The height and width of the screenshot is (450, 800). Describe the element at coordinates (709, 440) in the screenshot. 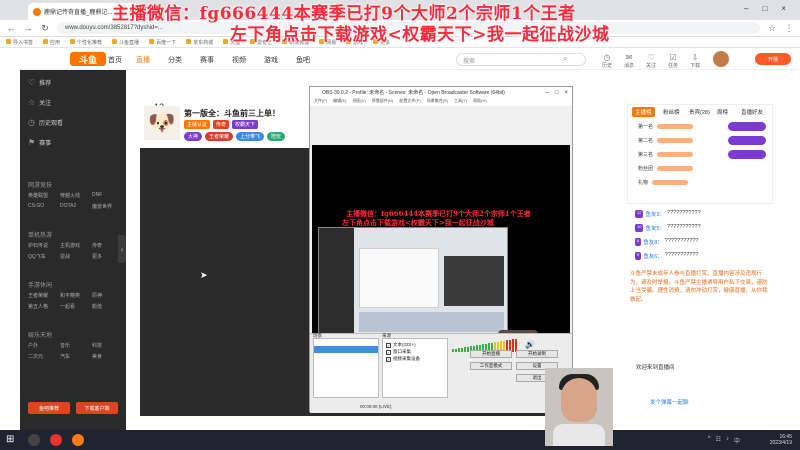

I see `chevron-up-icon: ^` at that location.